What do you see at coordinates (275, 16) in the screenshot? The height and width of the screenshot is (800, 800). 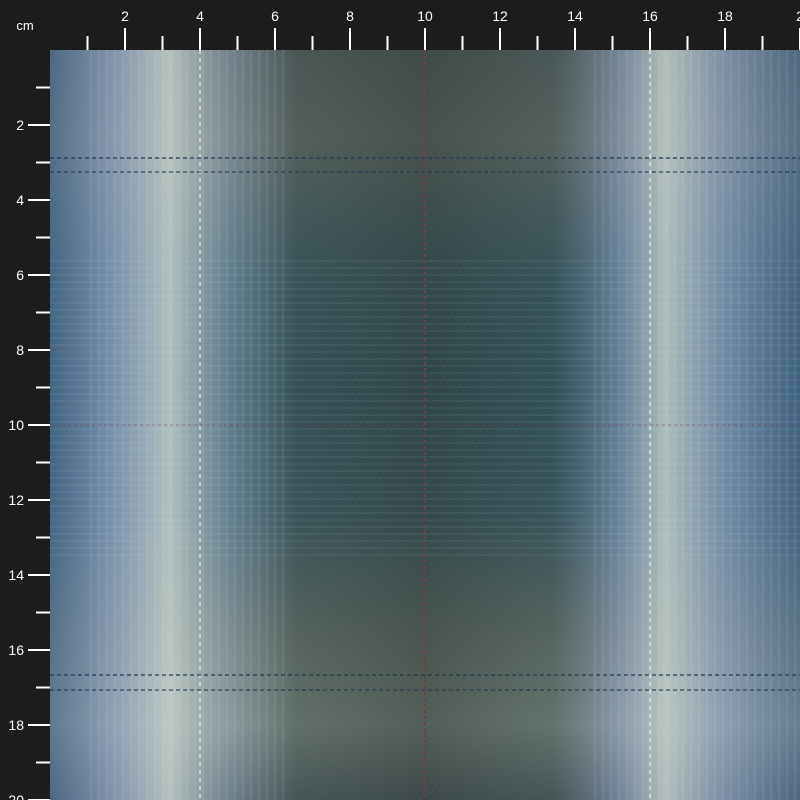 I see `top-ruler-label: 6` at bounding box center [275, 16].